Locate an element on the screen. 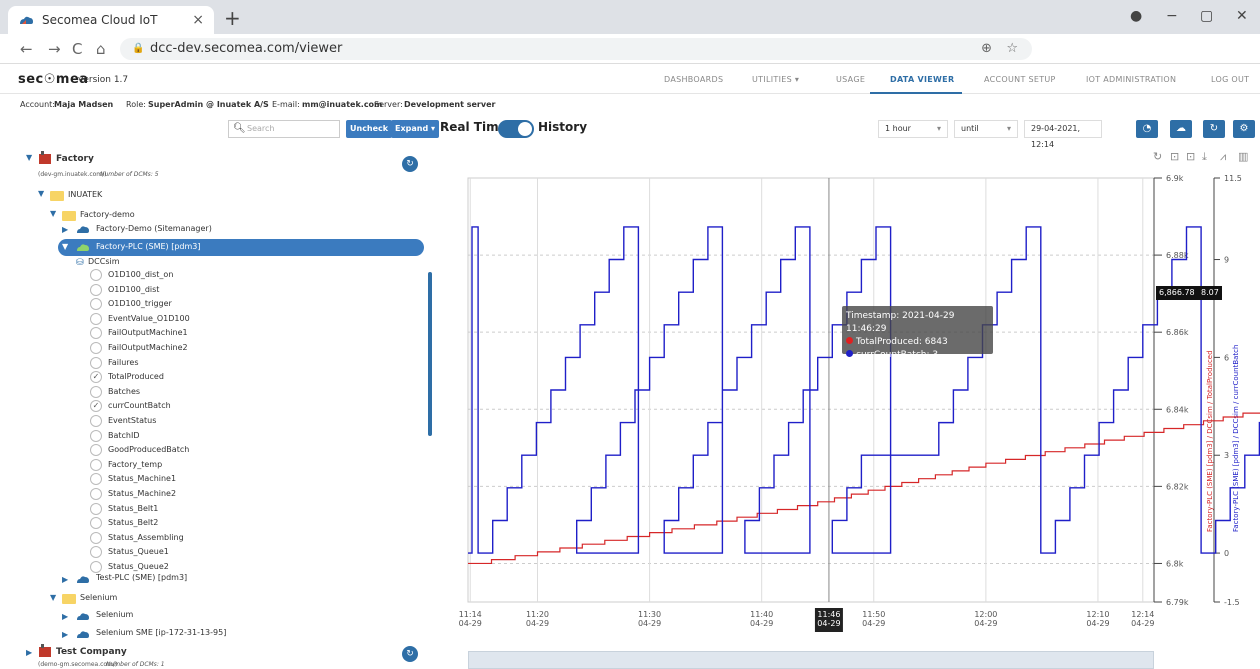 The height and width of the screenshot is (669, 1260). chart-navigator is located at coordinates (811, 660).